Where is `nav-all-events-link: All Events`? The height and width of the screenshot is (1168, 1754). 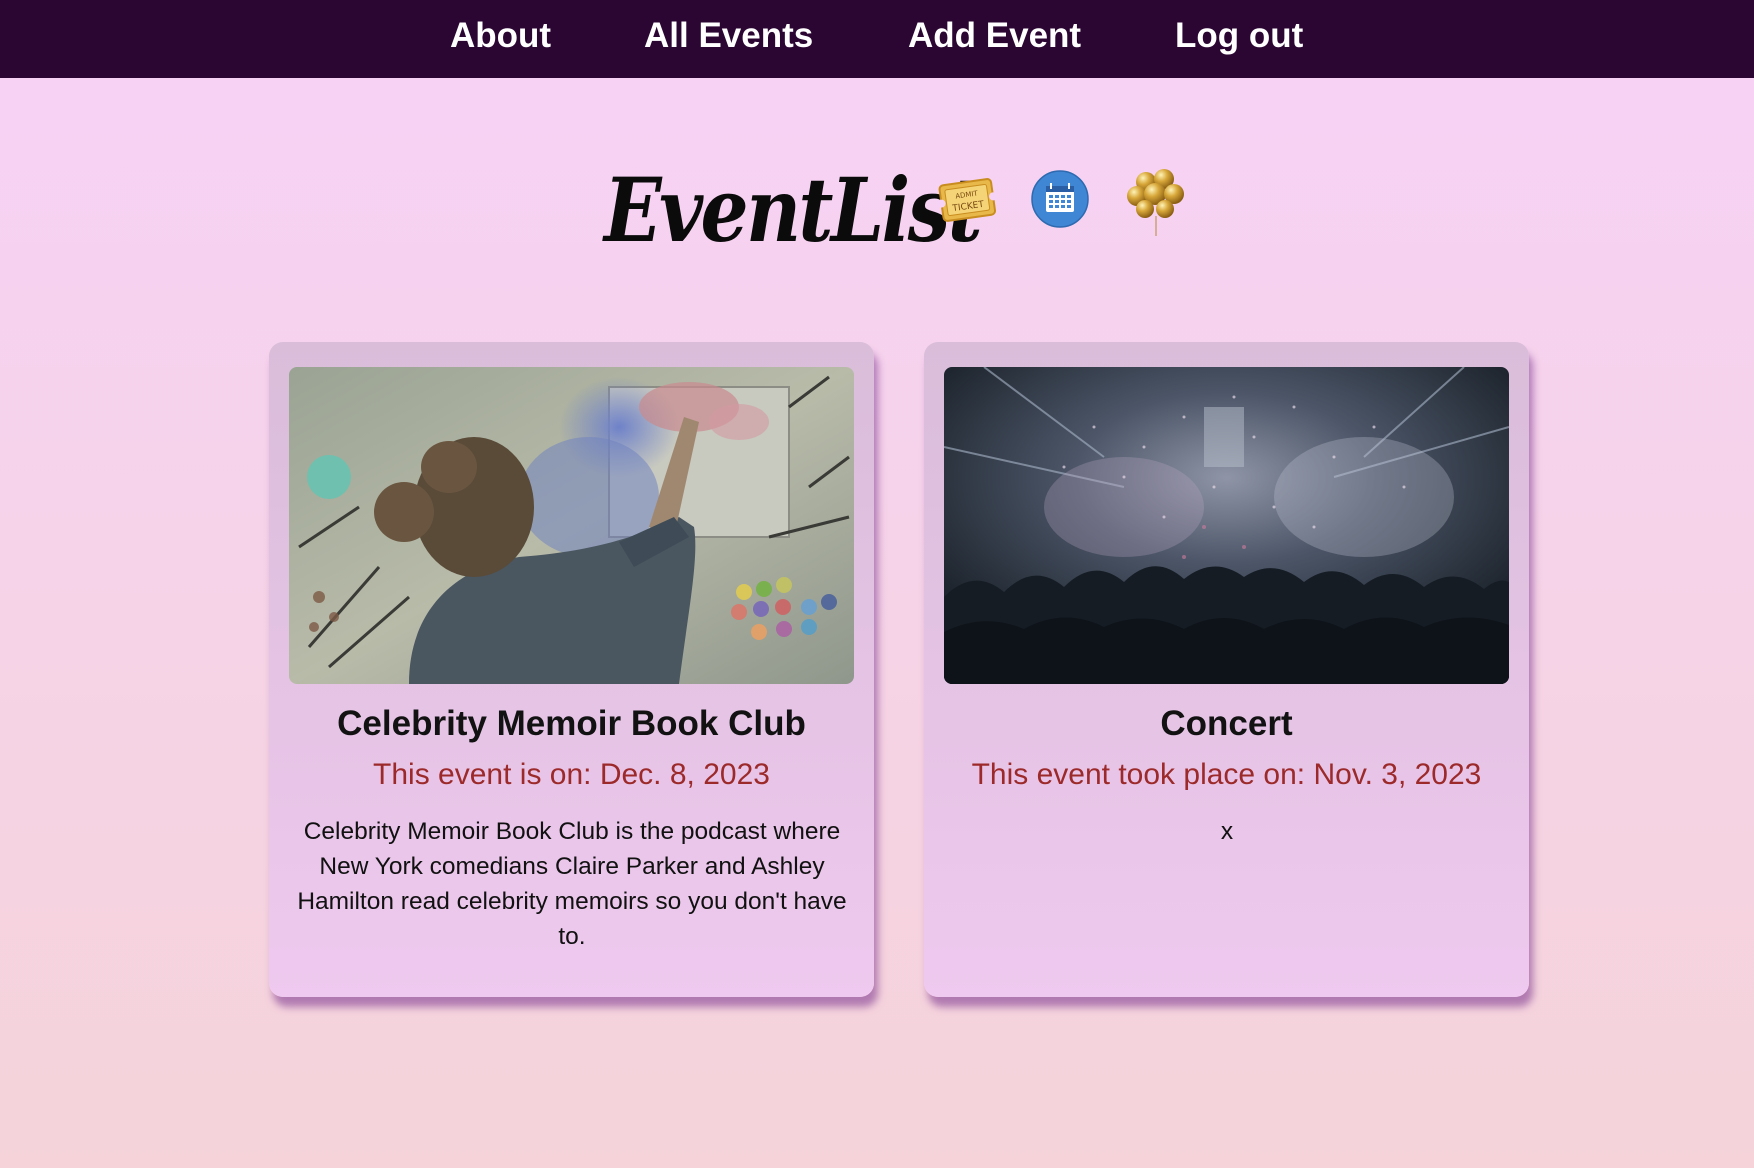 nav-all-events-link: All Events is located at coordinates (728, 36).